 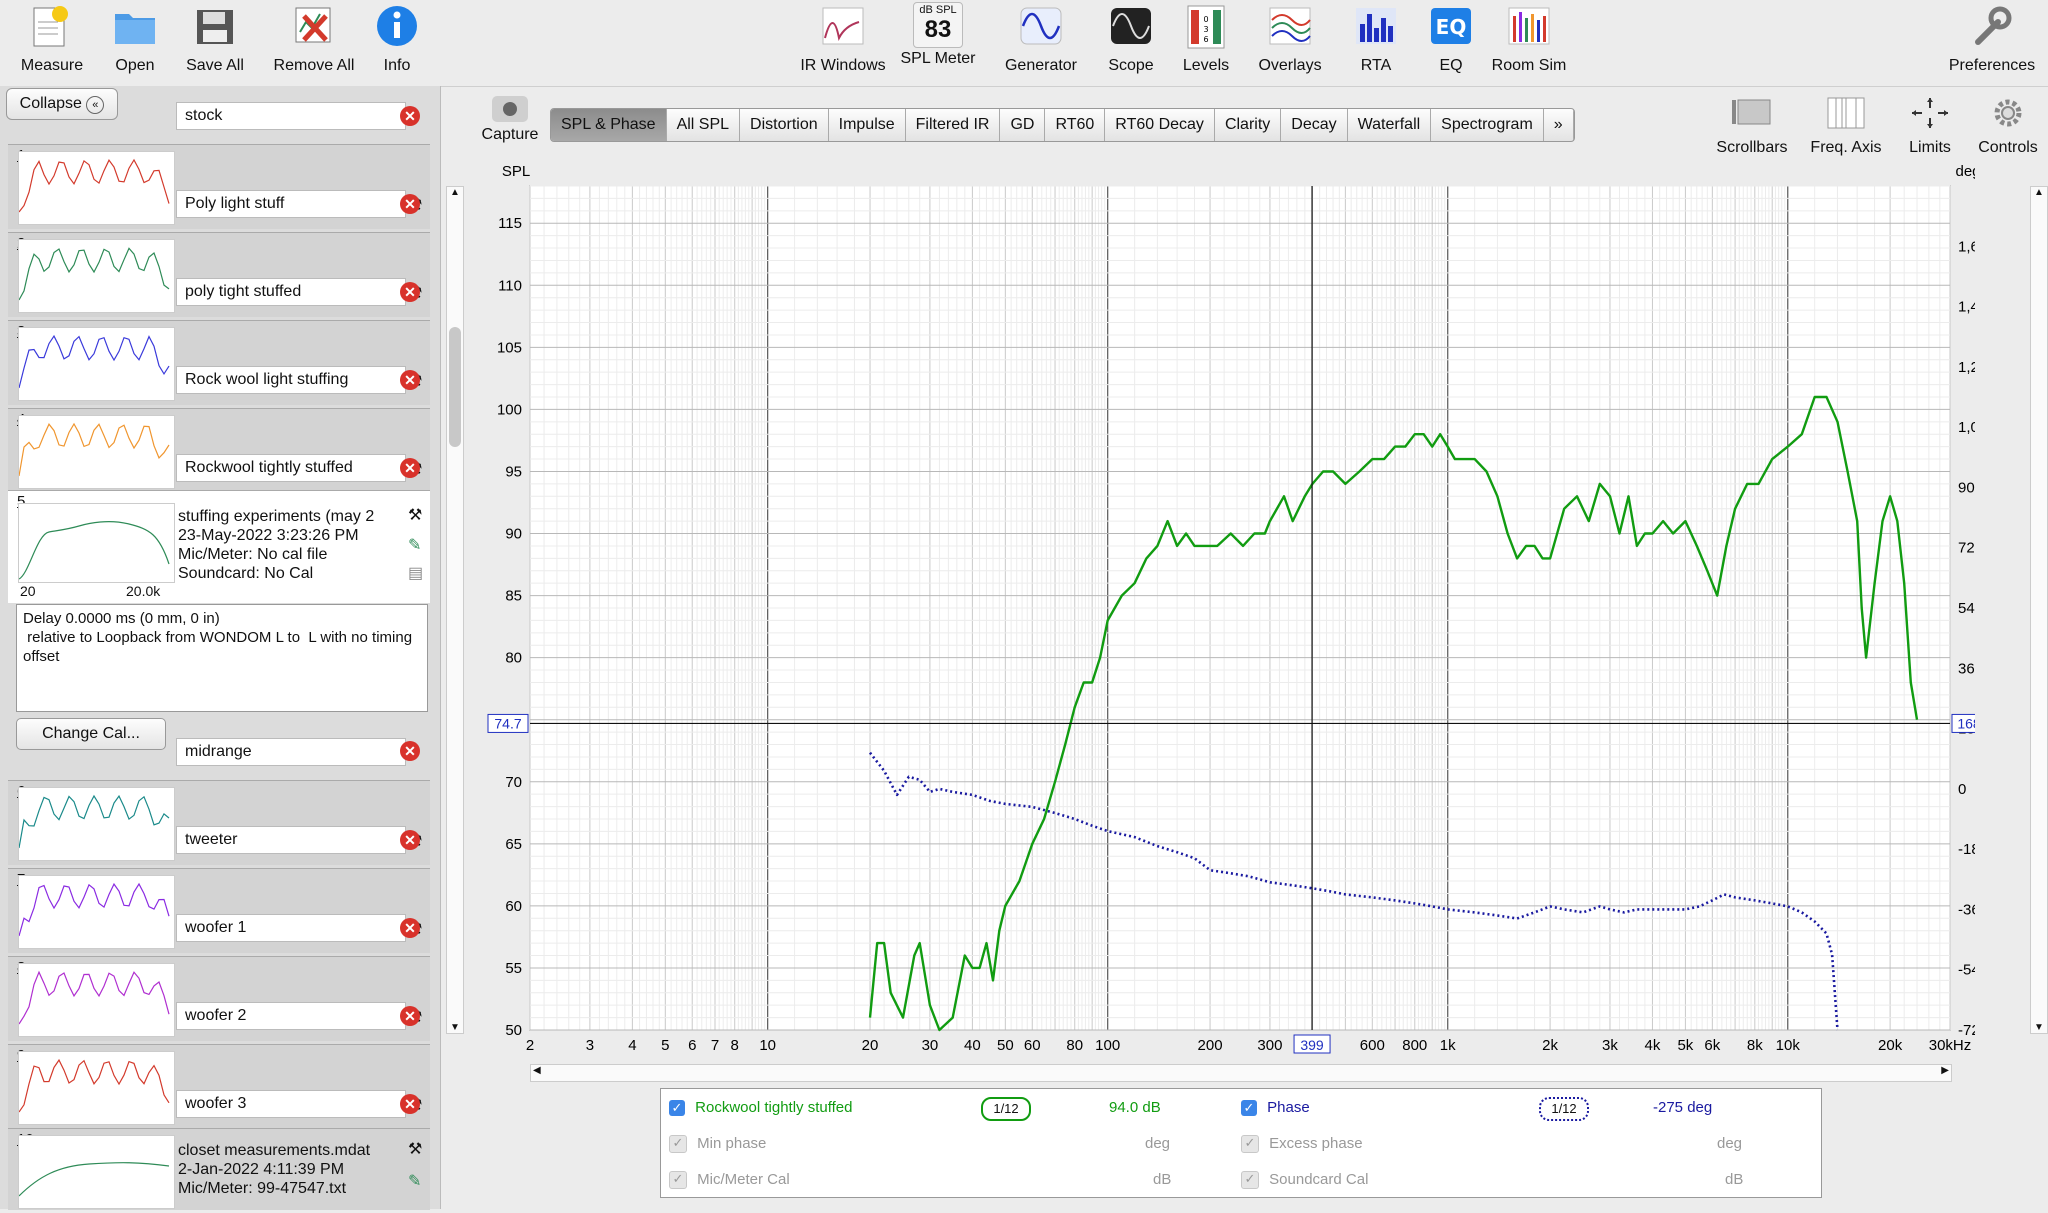 What do you see at coordinates (1559, 125) in the screenshot?
I see `tab-more: »` at bounding box center [1559, 125].